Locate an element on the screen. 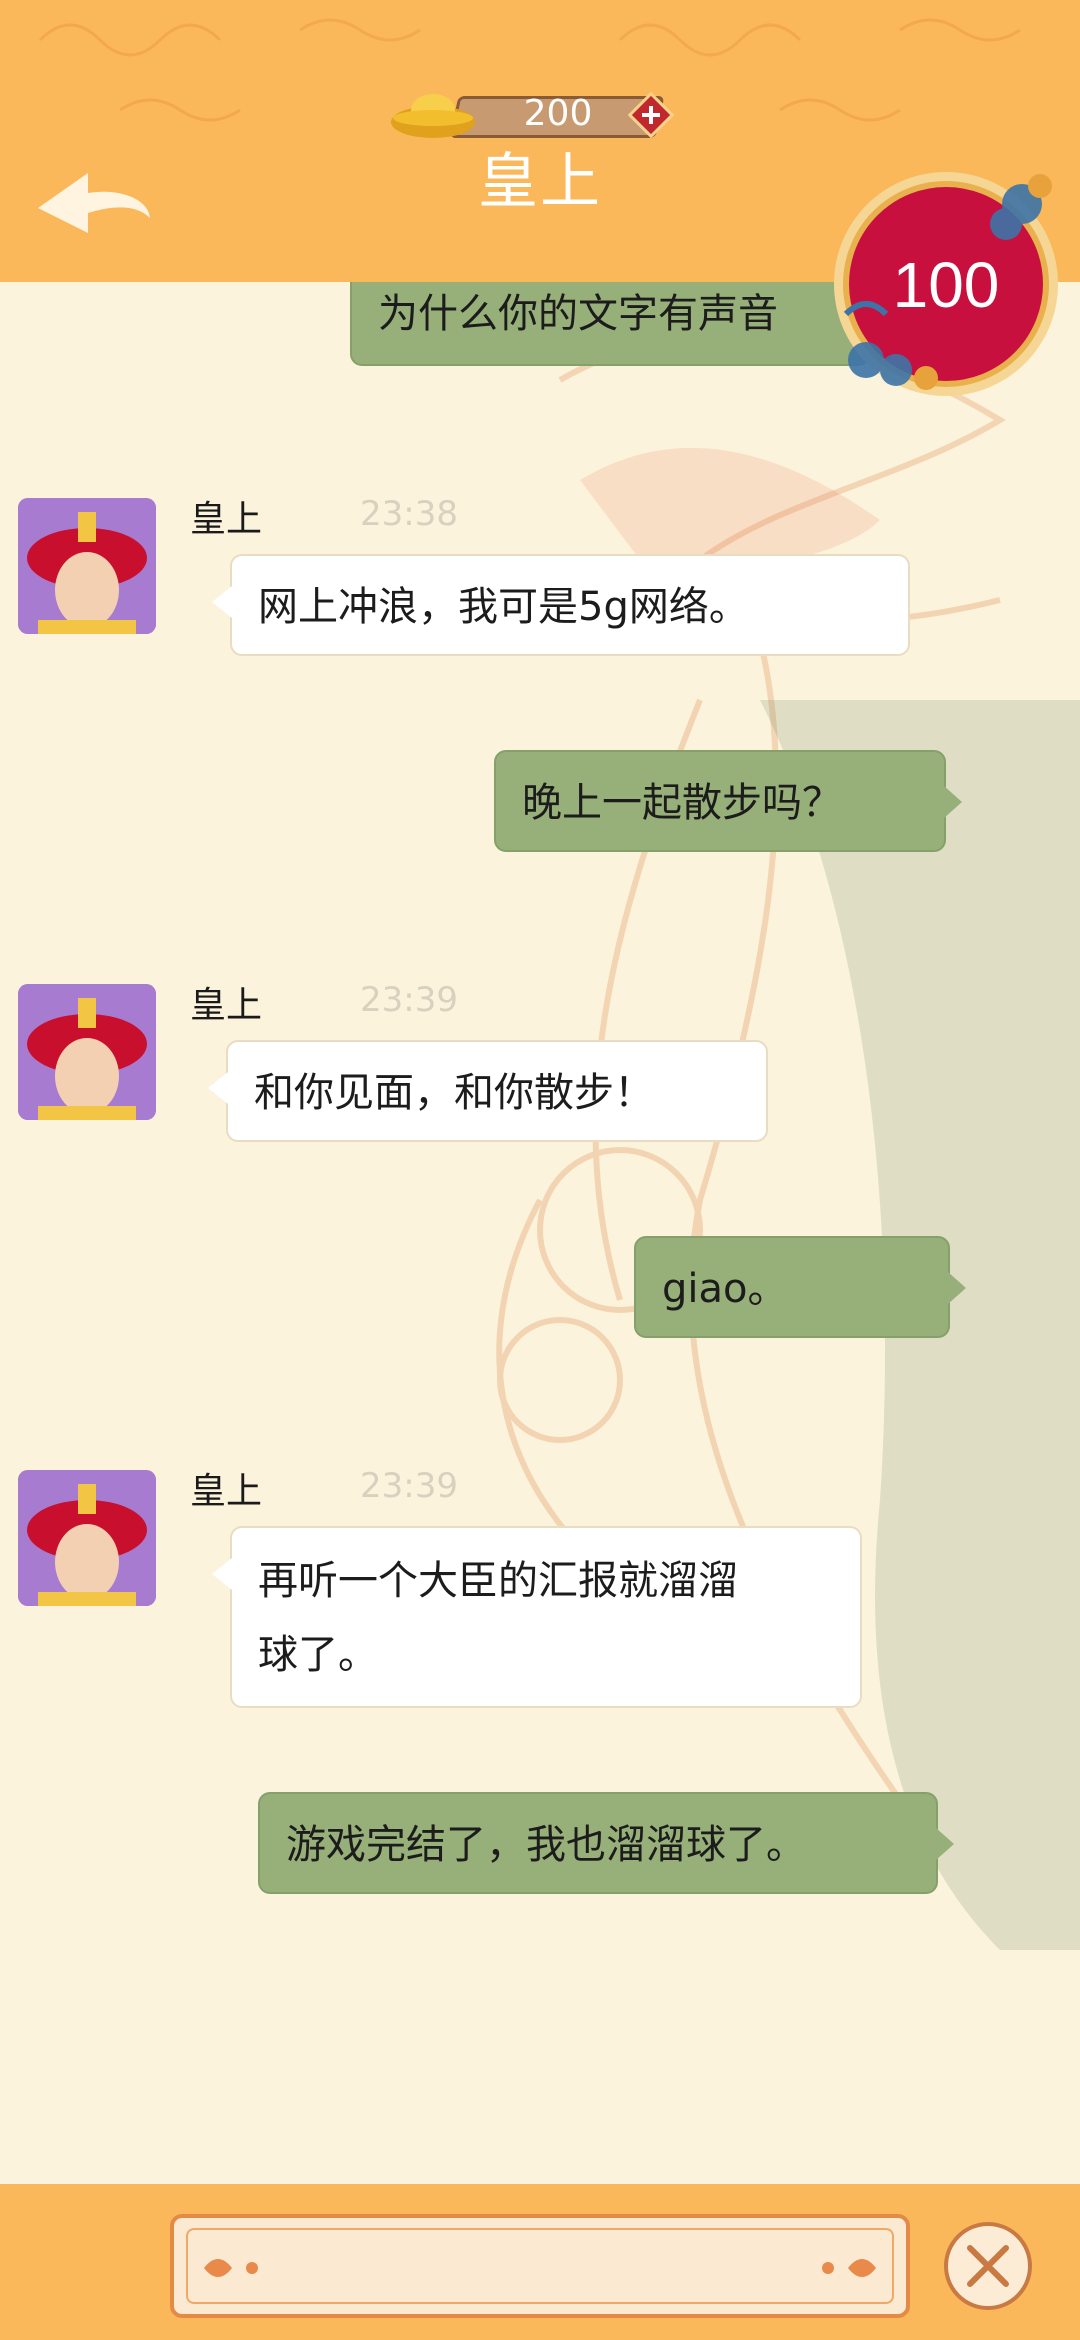 The image size is (1080, 2340). back-arrow-icon is located at coordinates (93, 203).